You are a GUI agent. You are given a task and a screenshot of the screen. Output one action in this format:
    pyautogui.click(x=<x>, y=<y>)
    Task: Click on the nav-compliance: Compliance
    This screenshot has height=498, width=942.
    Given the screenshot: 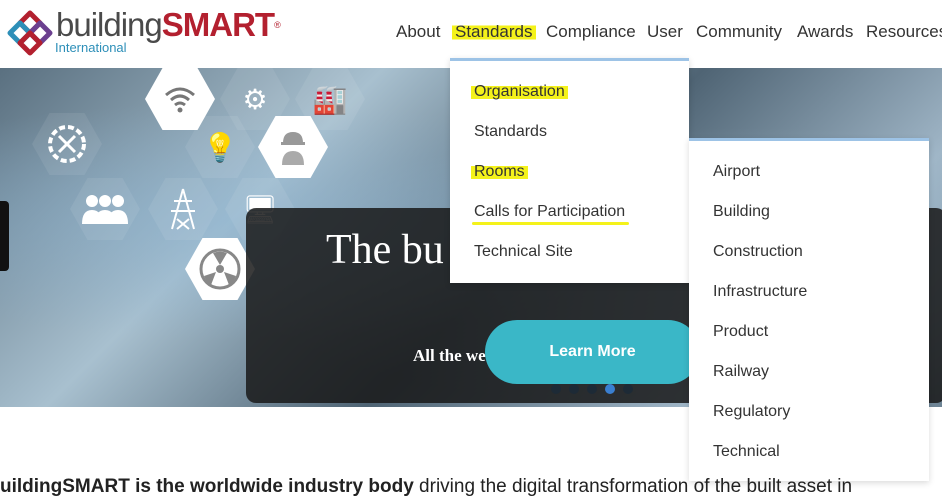 What is the action you would take?
    pyautogui.click(x=591, y=32)
    